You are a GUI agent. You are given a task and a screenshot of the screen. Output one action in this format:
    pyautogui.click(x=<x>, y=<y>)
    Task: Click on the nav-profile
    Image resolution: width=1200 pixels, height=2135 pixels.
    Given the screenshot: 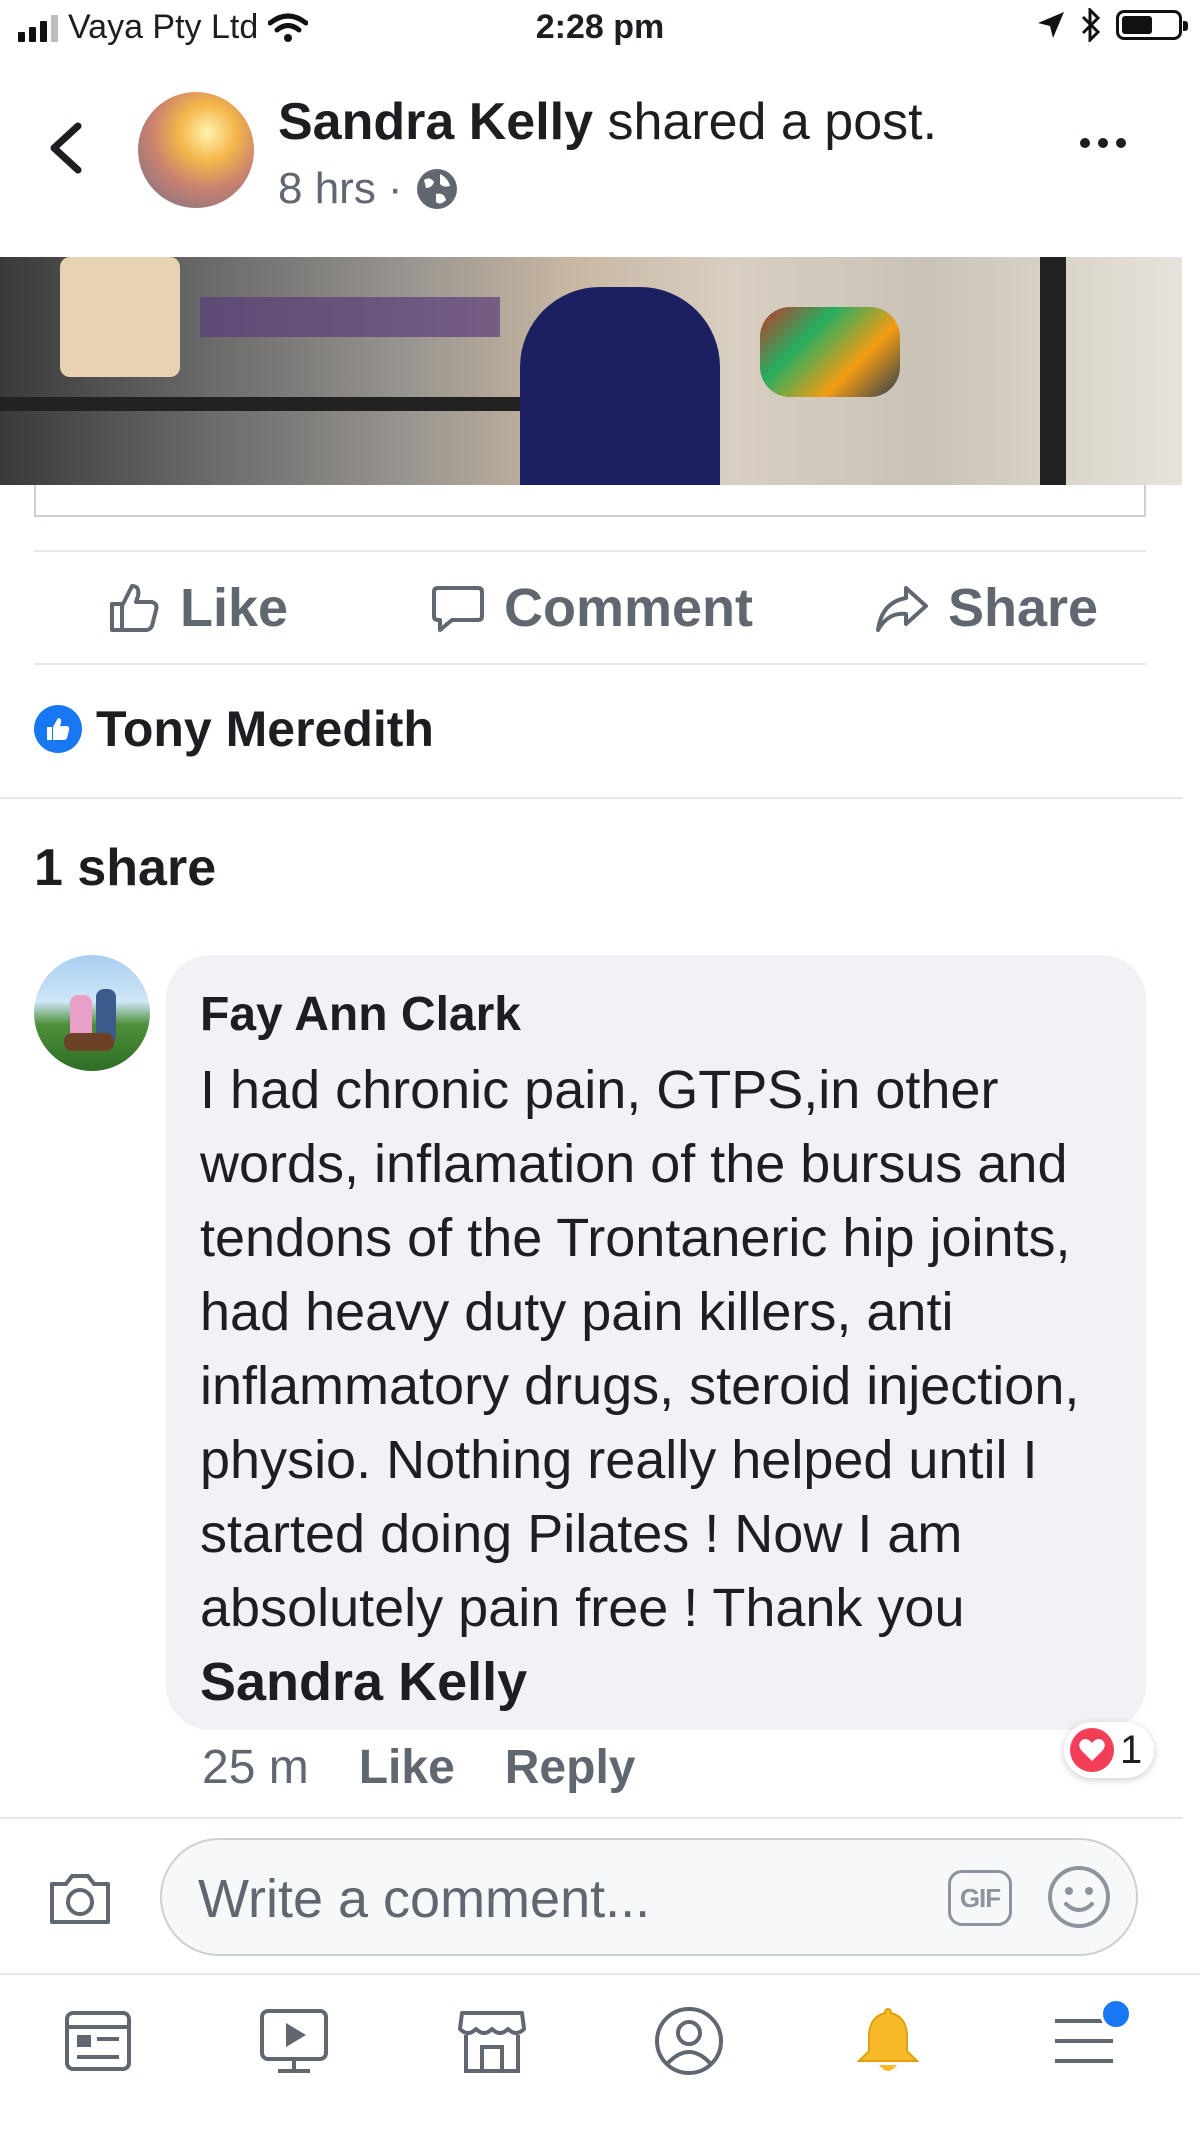 What is the action you would take?
    pyautogui.click(x=689, y=2041)
    